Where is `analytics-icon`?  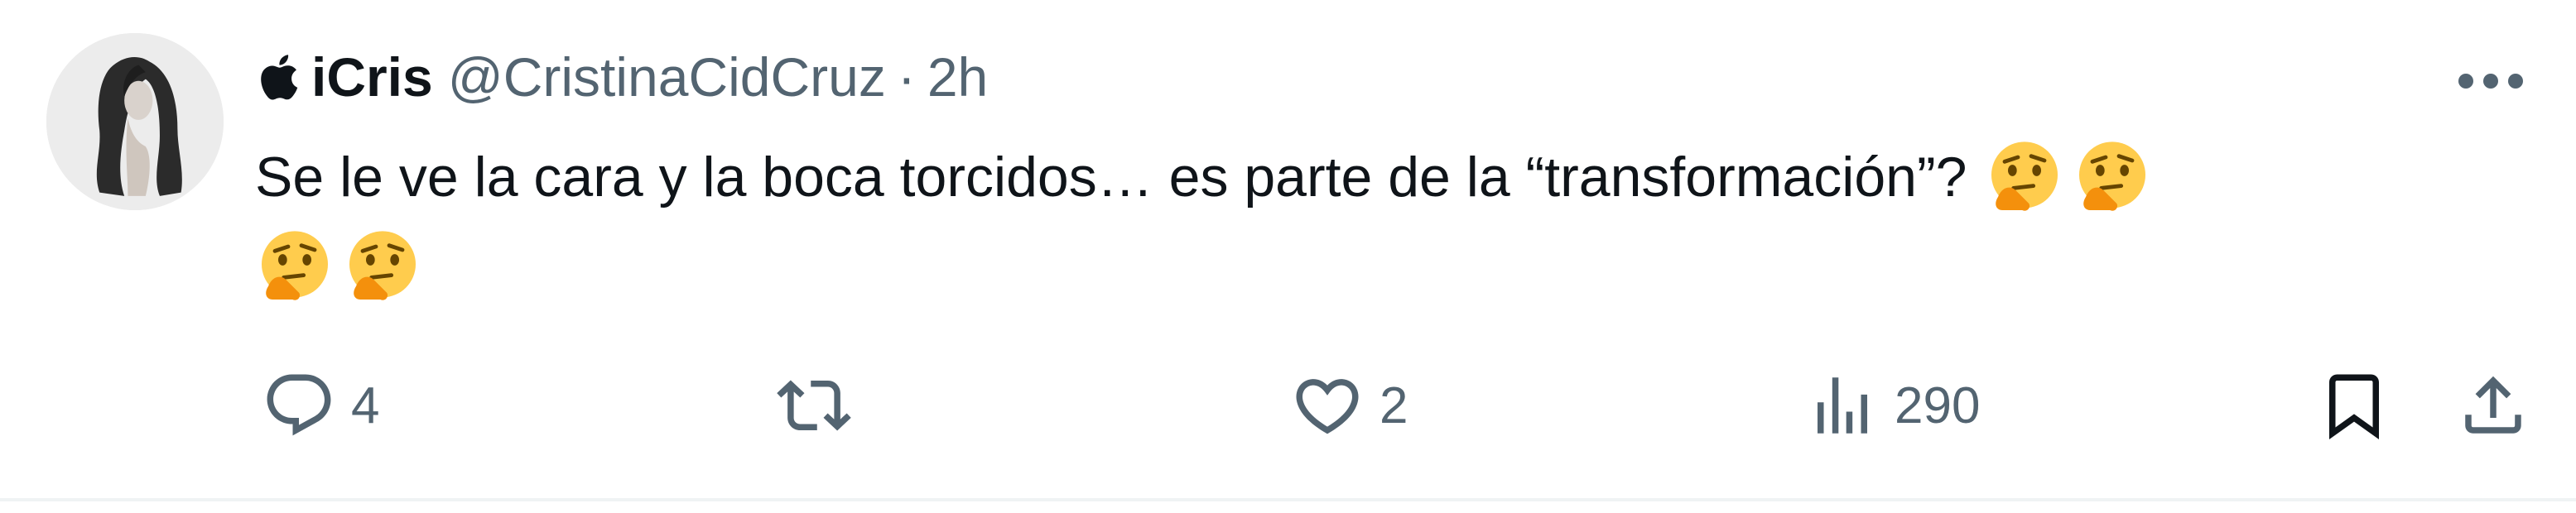
analytics-icon is located at coordinates (1842, 405).